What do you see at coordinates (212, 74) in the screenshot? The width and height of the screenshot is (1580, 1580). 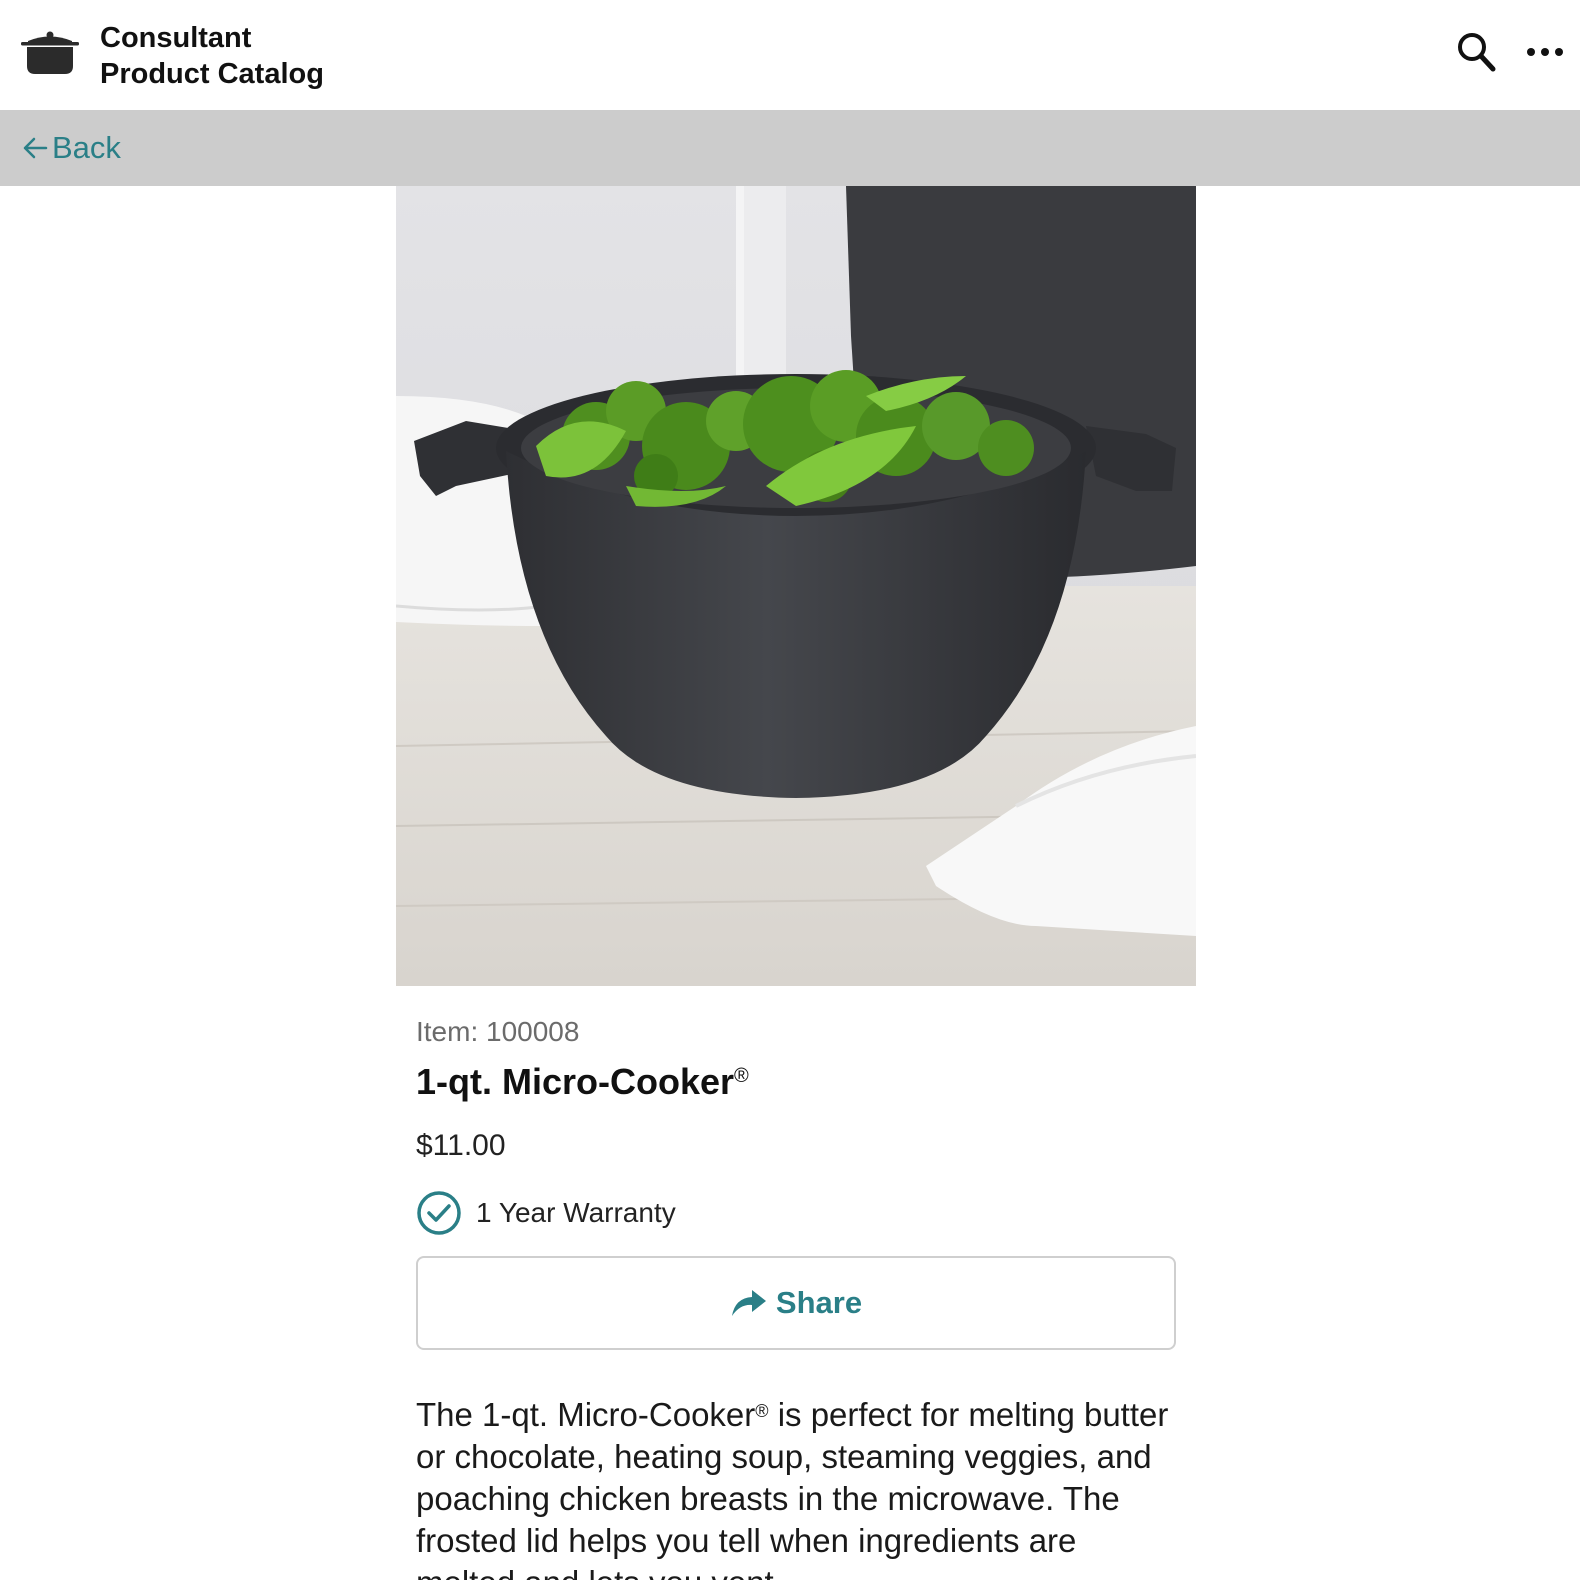 I see `app-title-line2: Product Catalog` at bounding box center [212, 74].